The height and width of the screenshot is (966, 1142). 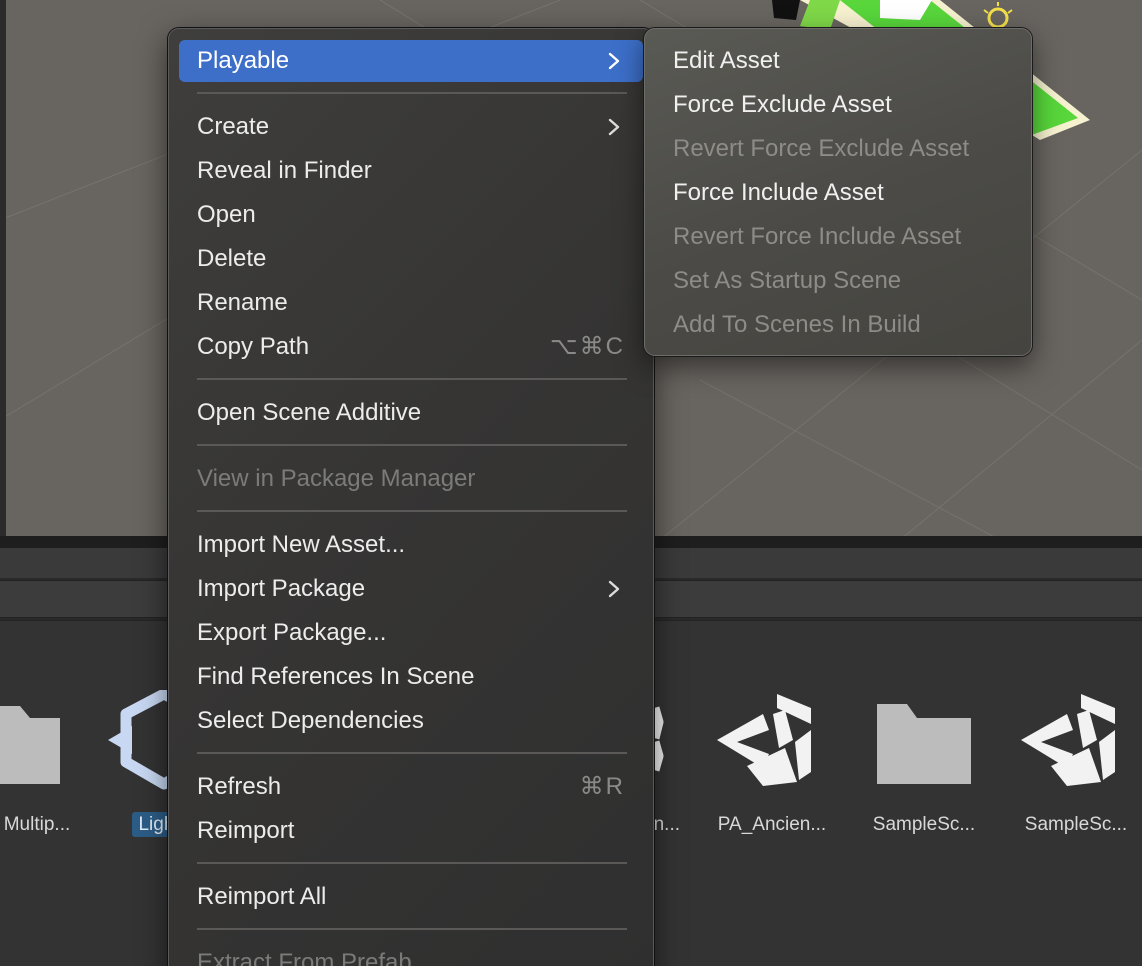 I want to click on menu-item-label: Open Scene Additive, so click(x=309, y=412).